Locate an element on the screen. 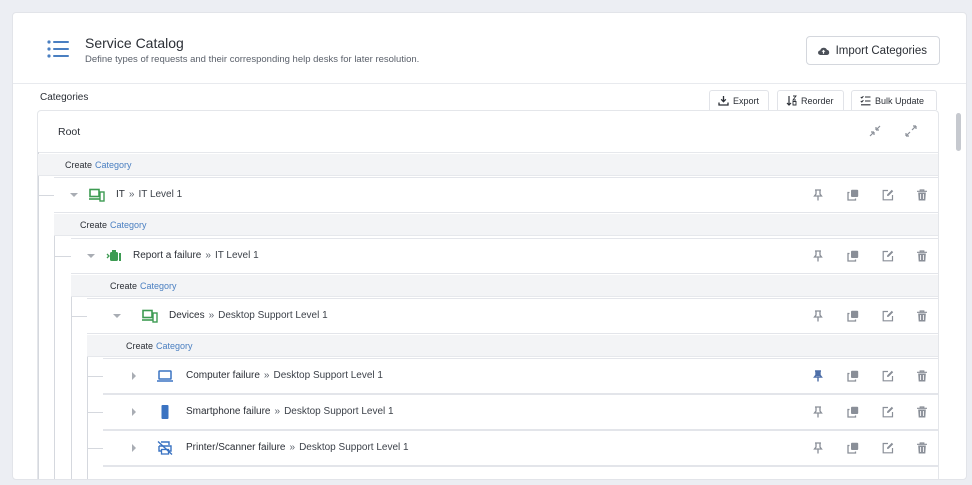 This screenshot has height=485, width=972. tree-node-it: IT» IT Level 1 is located at coordinates (496, 195).